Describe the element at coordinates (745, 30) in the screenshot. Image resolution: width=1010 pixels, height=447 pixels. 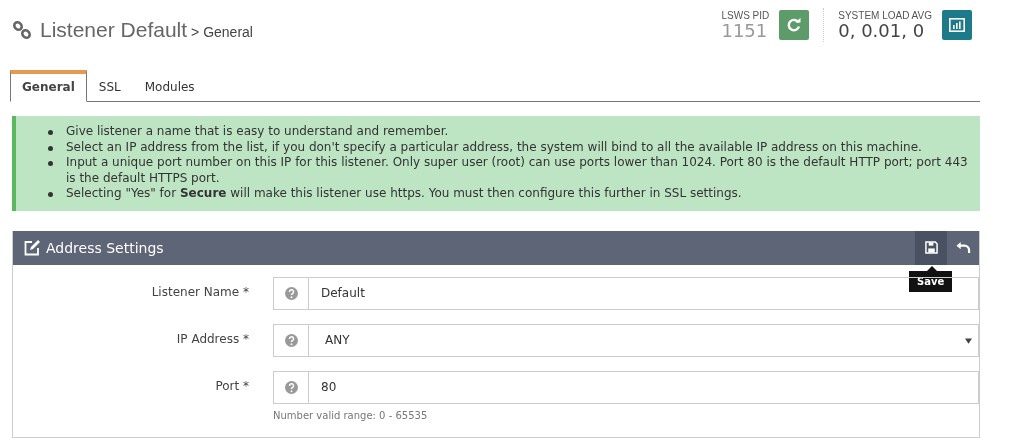
I see `pid-value: 1151` at that location.